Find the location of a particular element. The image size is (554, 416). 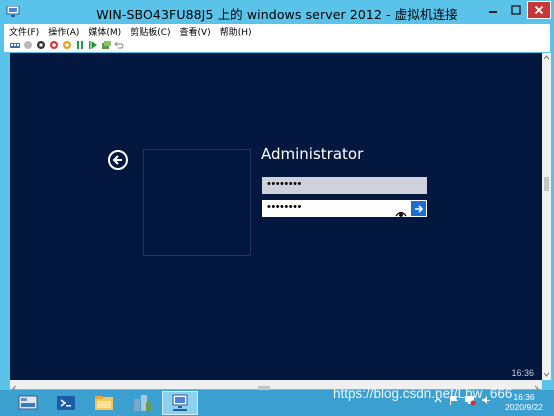

password-confirm-field: •••••••• is located at coordinates (336, 208).